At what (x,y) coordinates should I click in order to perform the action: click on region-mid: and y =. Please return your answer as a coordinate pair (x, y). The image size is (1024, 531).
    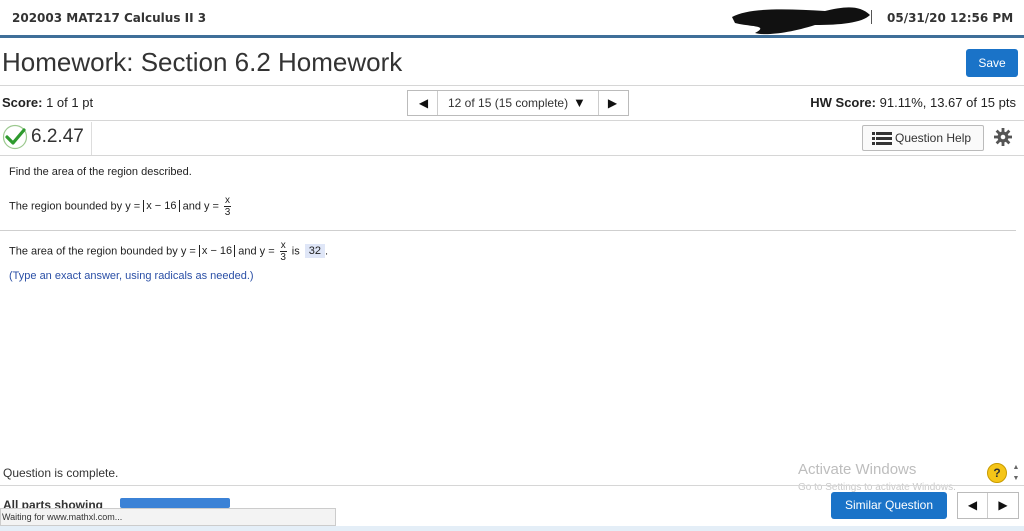
    Looking at the image, I should click on (200, 206).